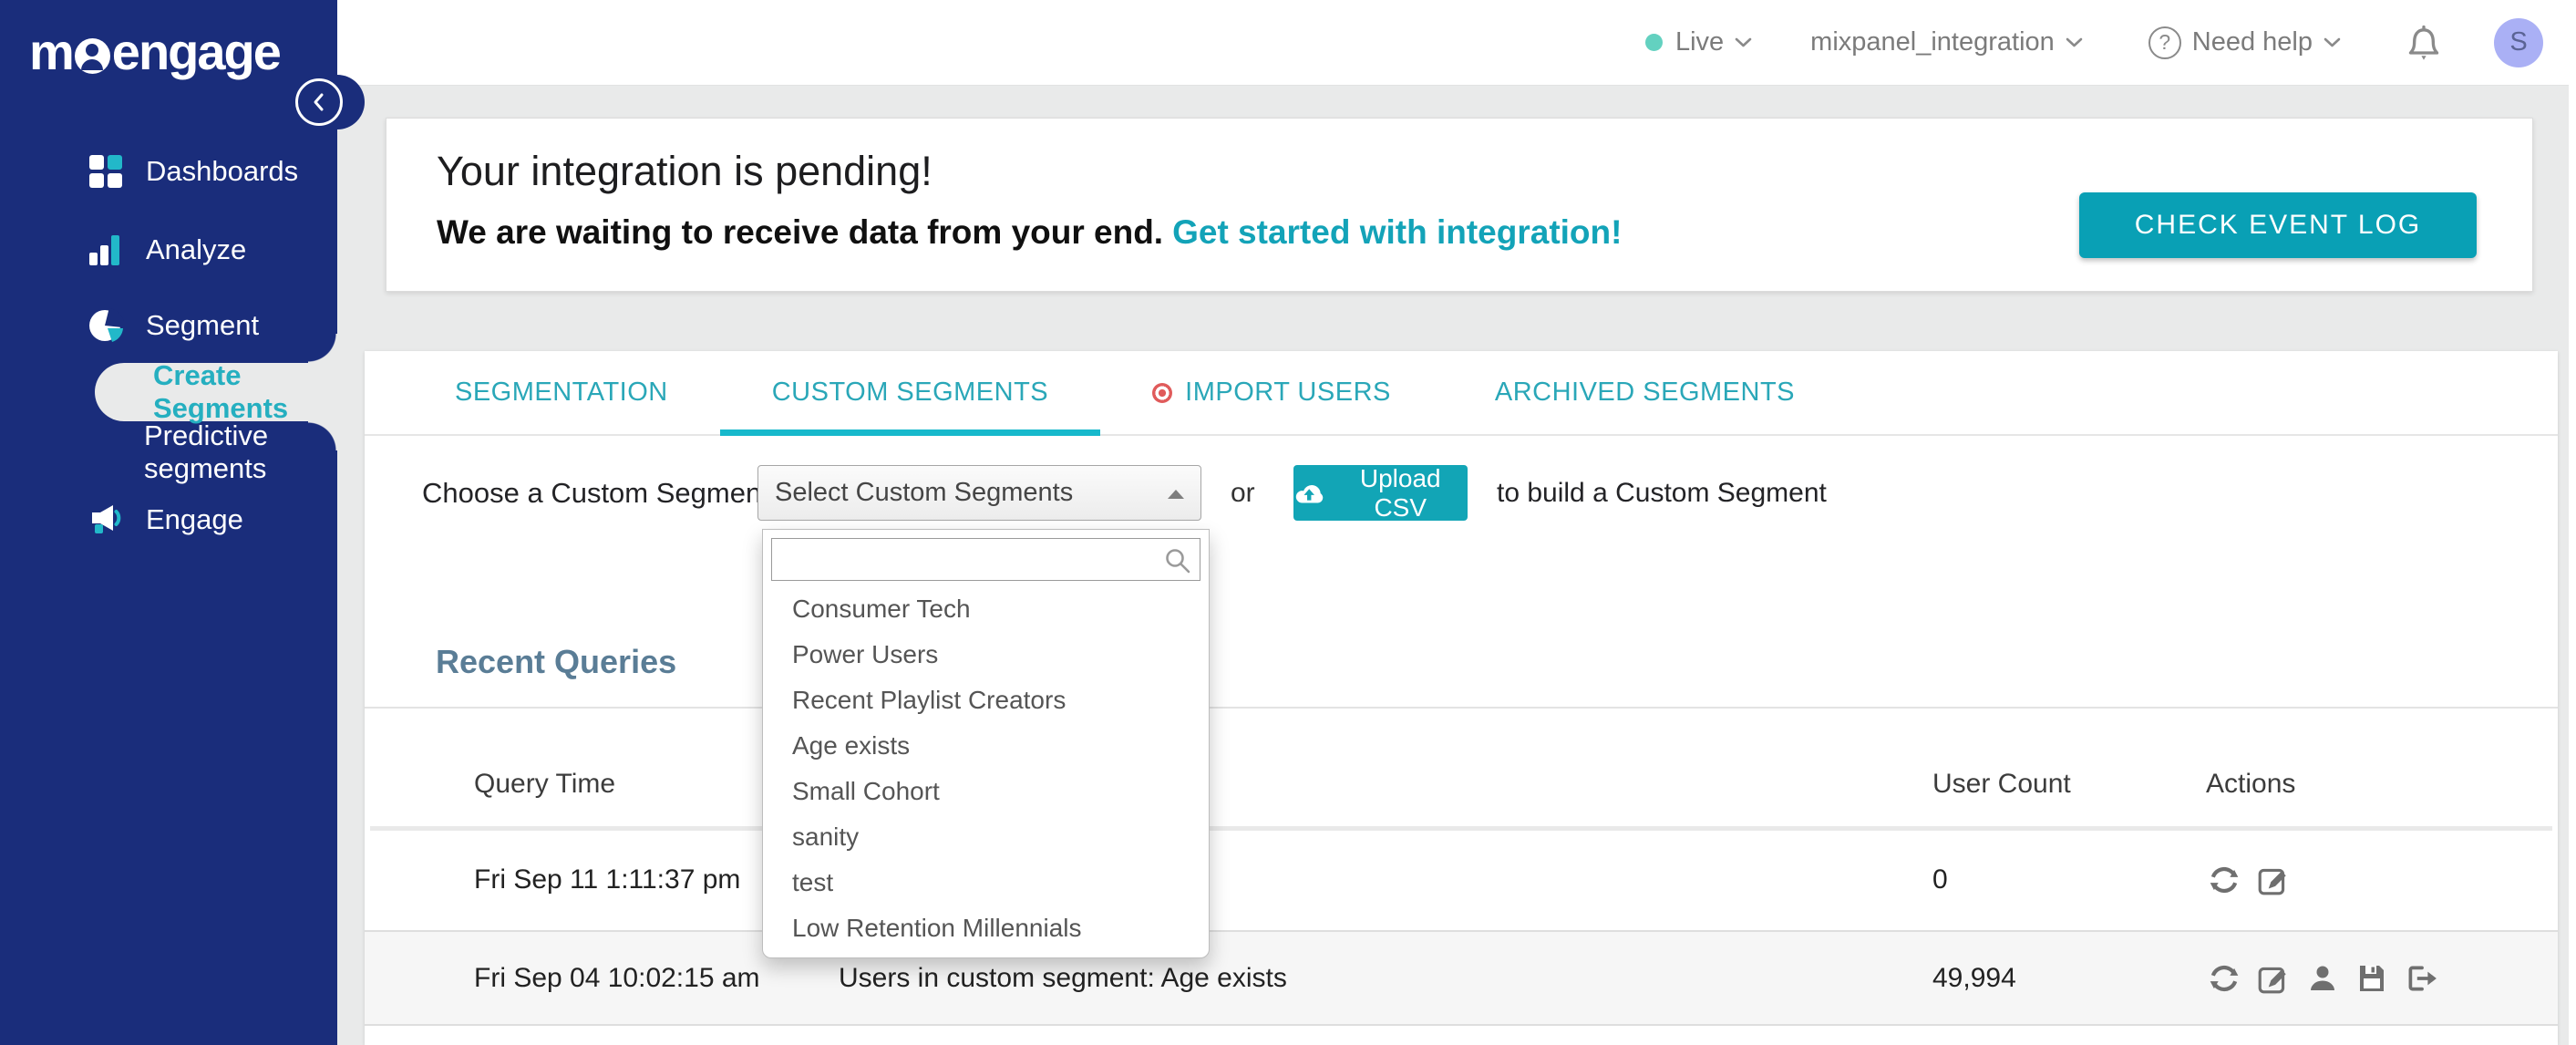 The width and height of the screenshot is (2576, 1045). Describe the element at coordinates (221, 391) in the screenshot. I see `sidebar-item-label: Create Segments` at that location.